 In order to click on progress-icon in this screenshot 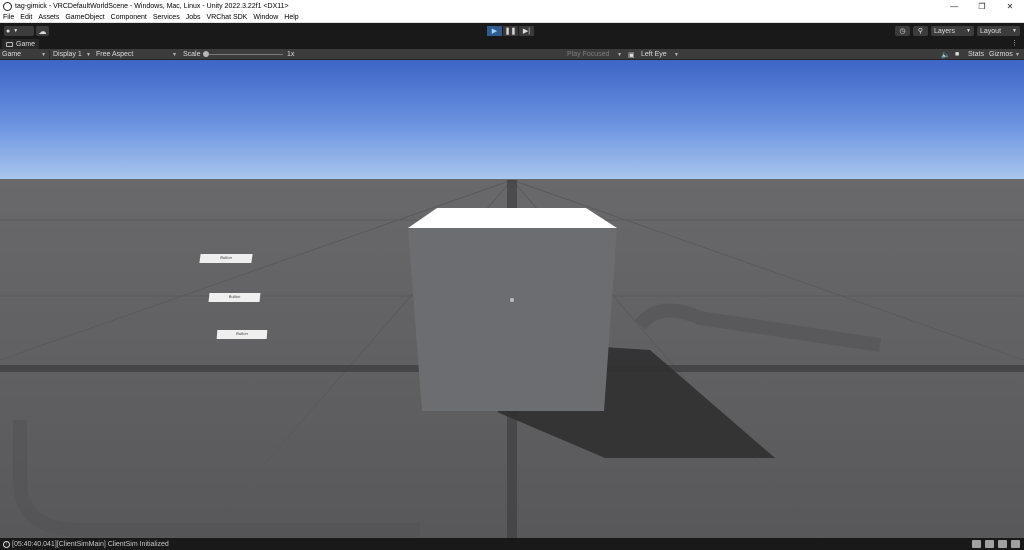, I will do `click(989, 544)`.